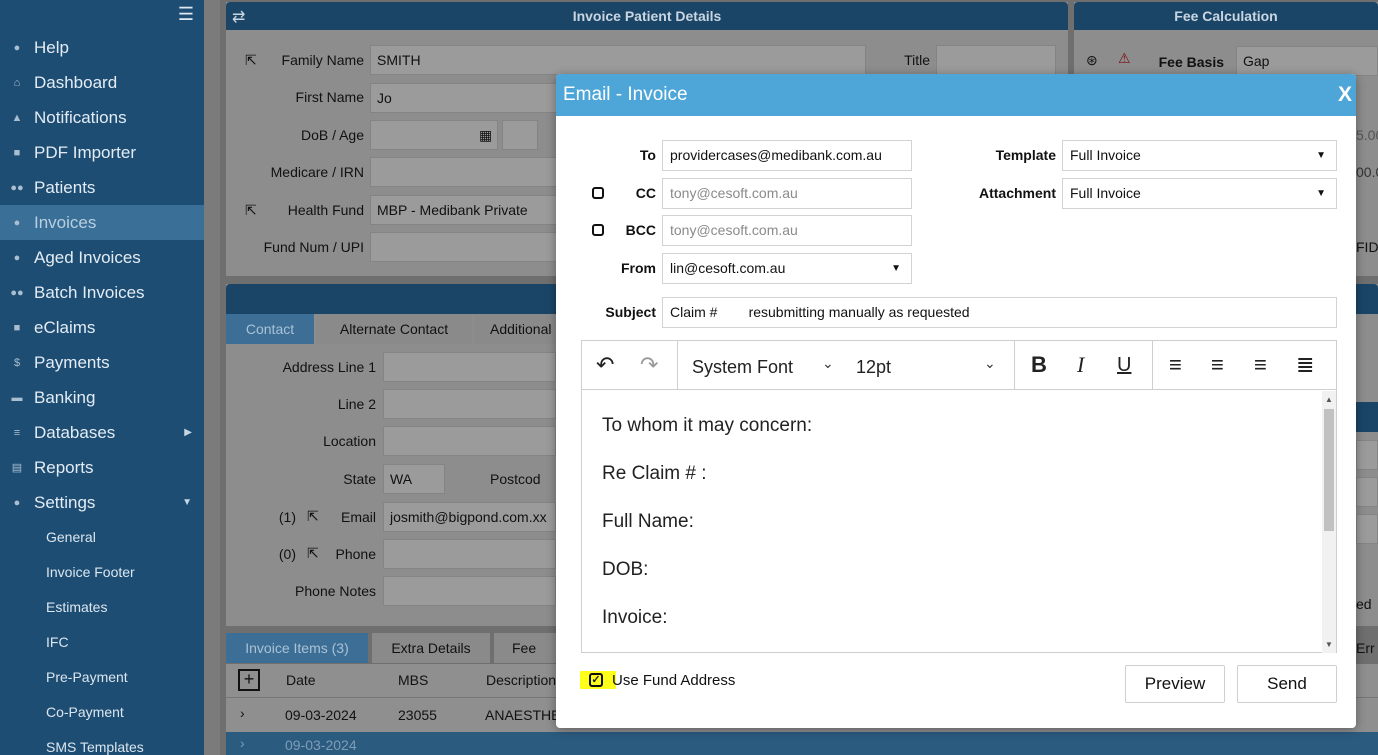  What do you see at coordinates (102, 47) in the screenshot?
I see `nav-help: ● Help` at bounding box center [102, 47].